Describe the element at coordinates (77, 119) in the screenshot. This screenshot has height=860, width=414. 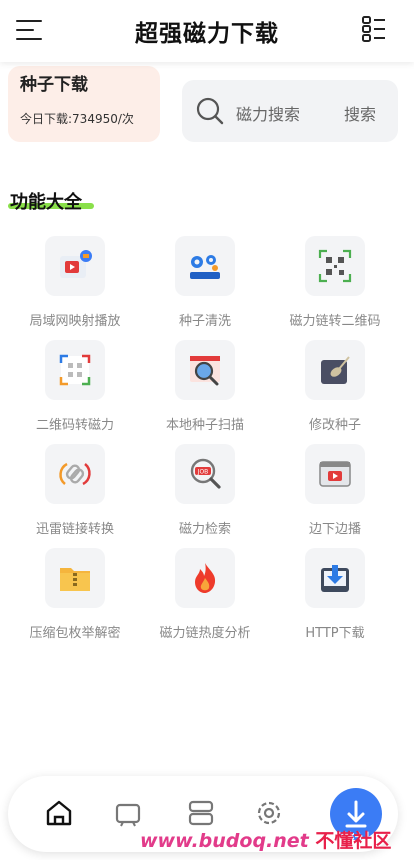
I see `today-download-count: 今日下载:734950/次` at that location.